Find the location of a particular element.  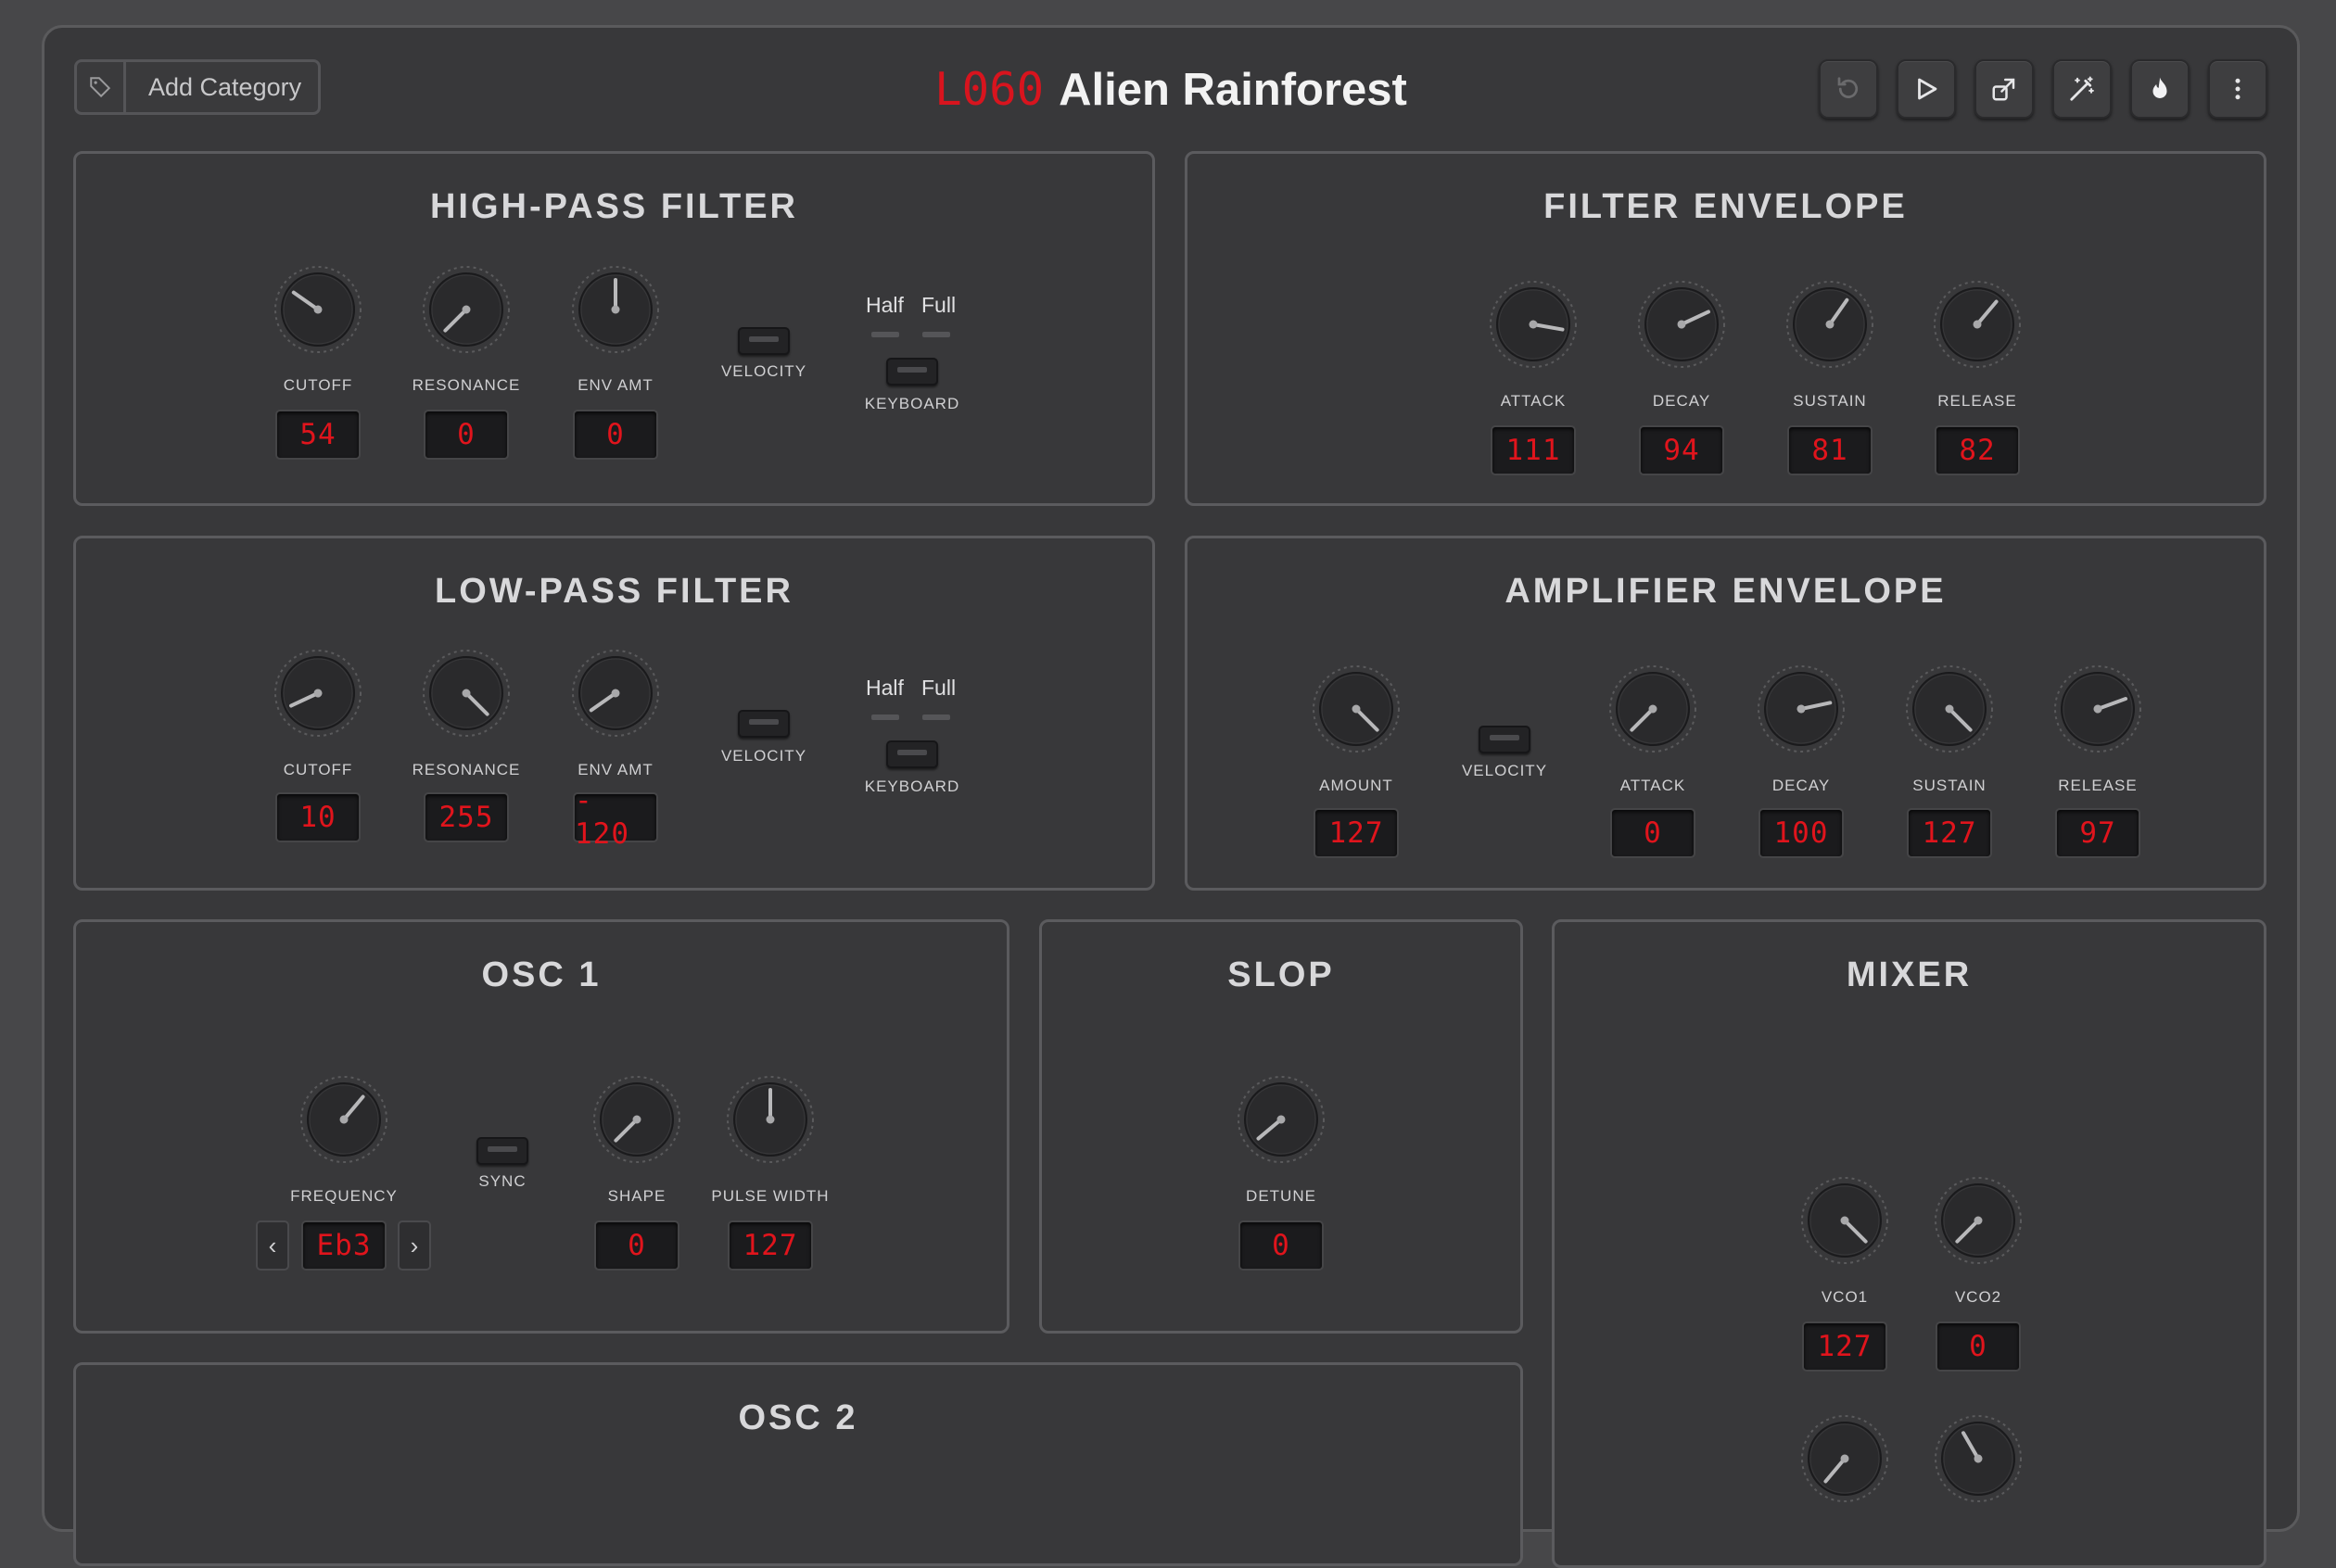

share-button is located at coordinates (2004, 89).